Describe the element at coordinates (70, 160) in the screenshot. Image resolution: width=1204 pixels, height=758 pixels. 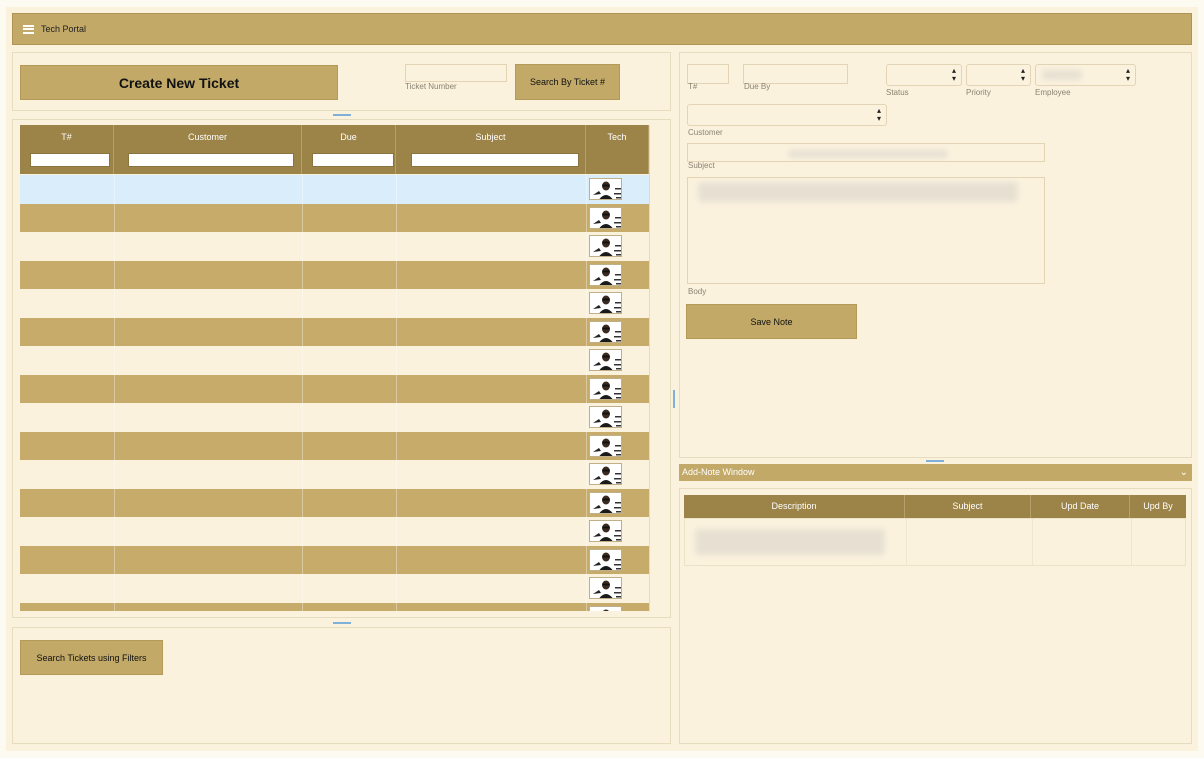
I see `filter-ticket-input` at that location.